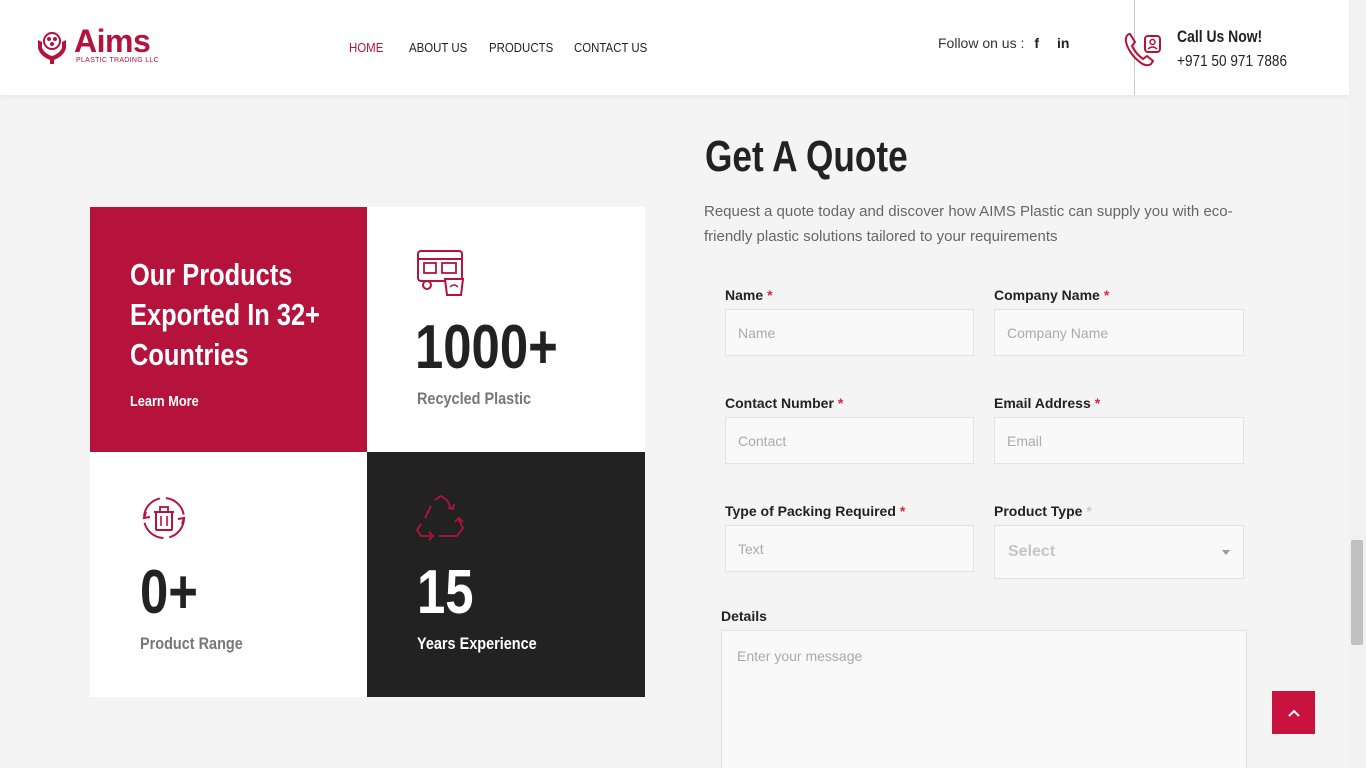  What do you see at coordinates (1038, 511) in the screenshot?
I see `product-type-label-text: Product Type` at bounding box center [1038, 511].